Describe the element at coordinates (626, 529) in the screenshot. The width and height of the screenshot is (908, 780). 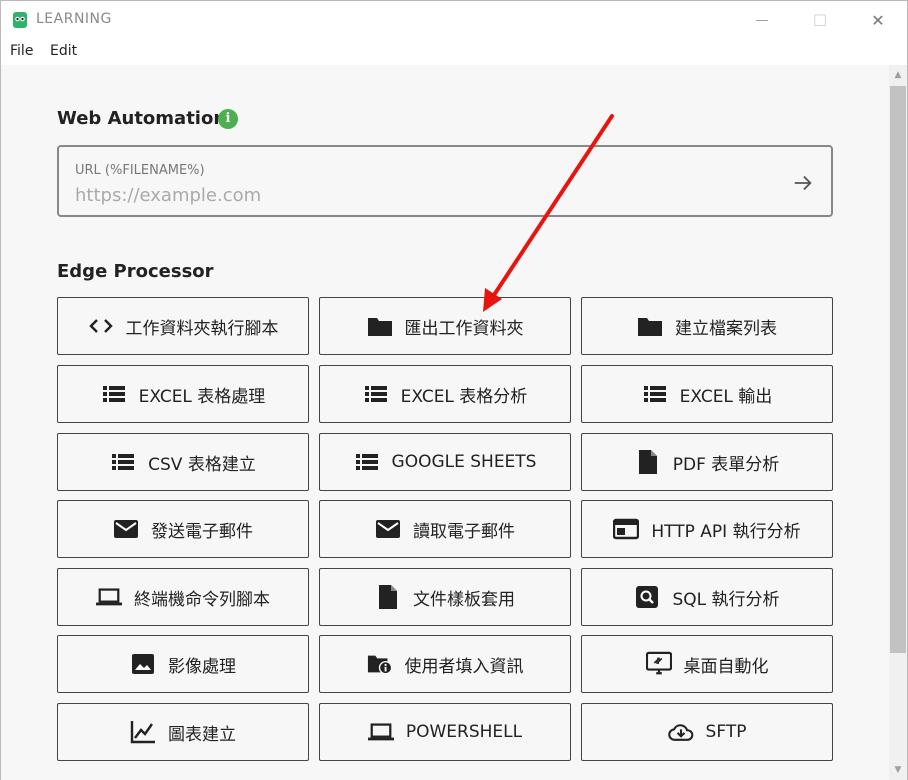
I see `web-window-icon` at that location.